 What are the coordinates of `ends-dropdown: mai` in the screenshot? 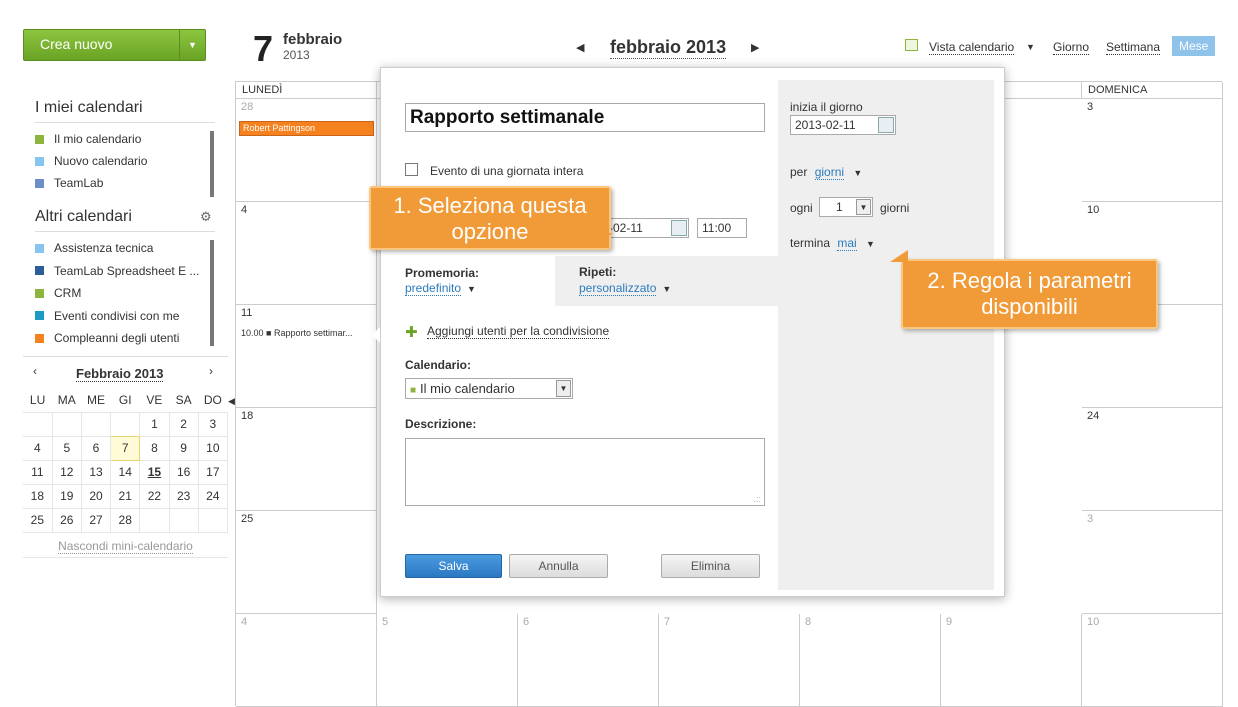 It's located at (847, 243).